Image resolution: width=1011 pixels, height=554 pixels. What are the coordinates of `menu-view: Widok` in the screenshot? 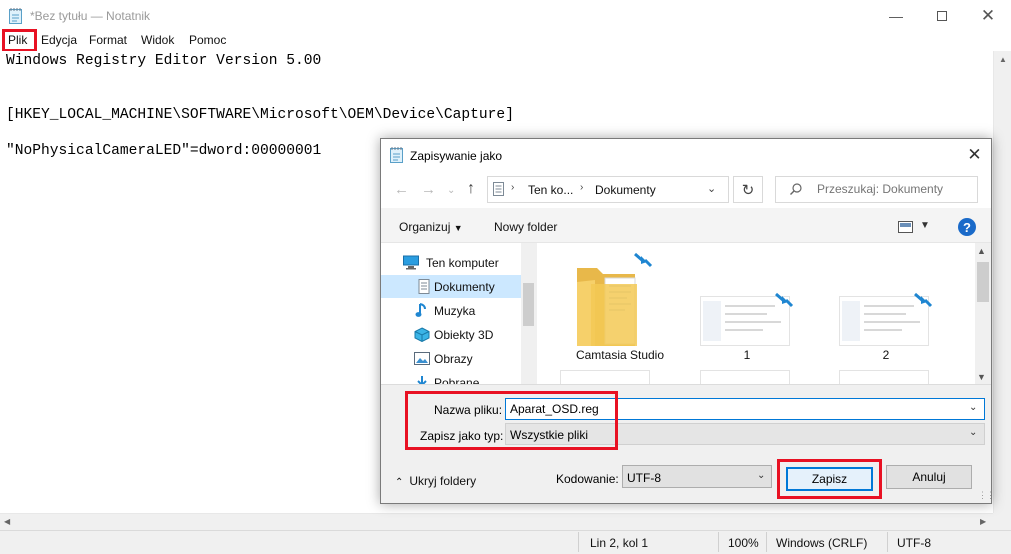 It's located at (157, 40).